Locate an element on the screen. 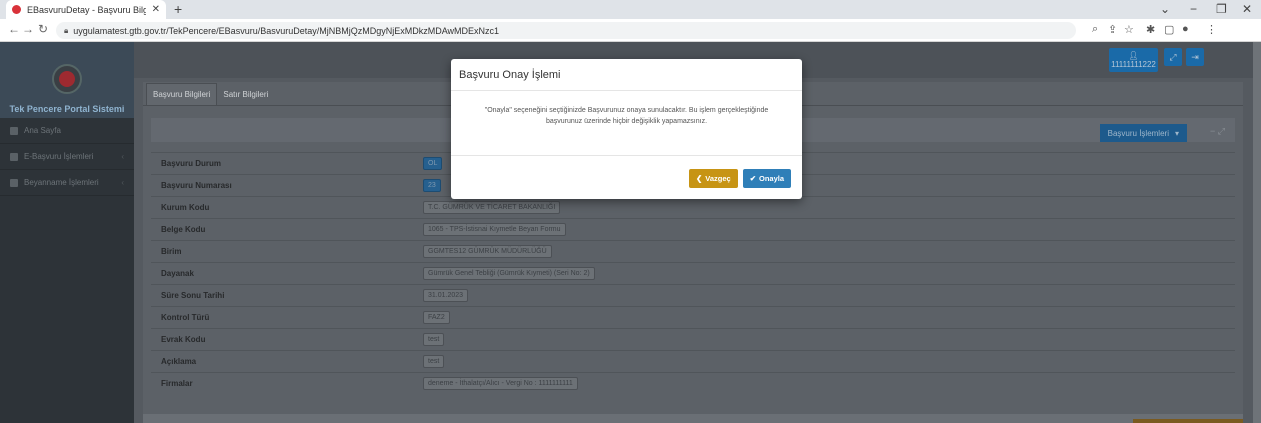  row-key: Kontrol Türü is located at coordinates (284, 317).